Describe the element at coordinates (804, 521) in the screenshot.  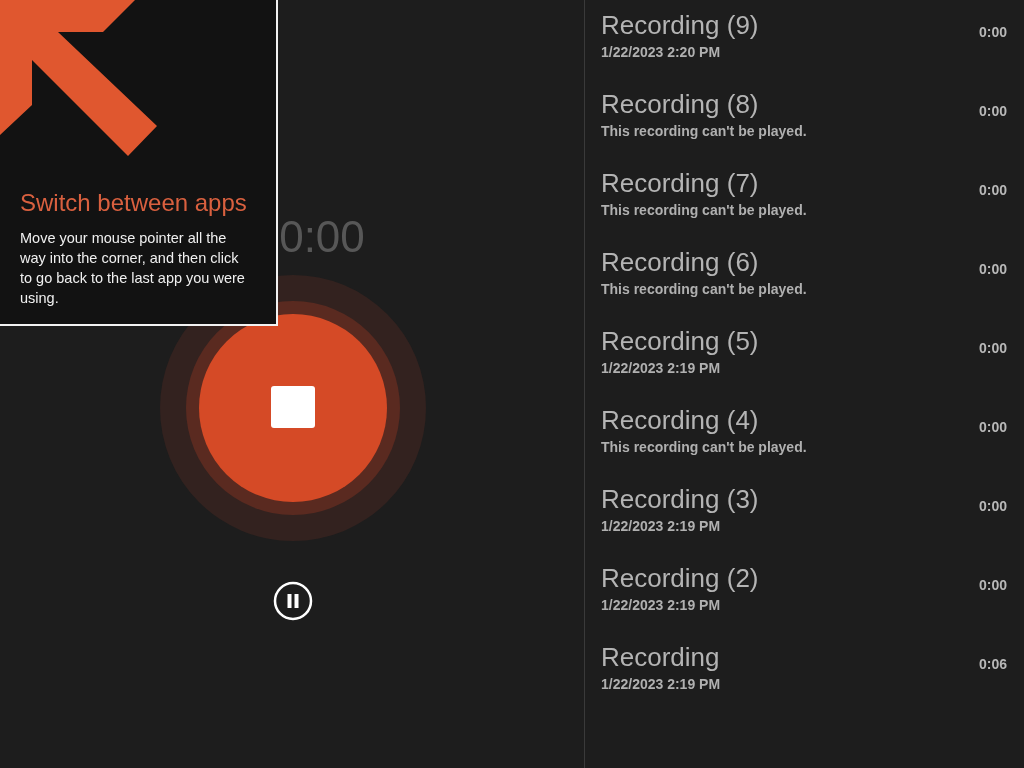
I see `recording-item: Recording (3) 1/22/2023 2:19 PM 0:00` at that location.